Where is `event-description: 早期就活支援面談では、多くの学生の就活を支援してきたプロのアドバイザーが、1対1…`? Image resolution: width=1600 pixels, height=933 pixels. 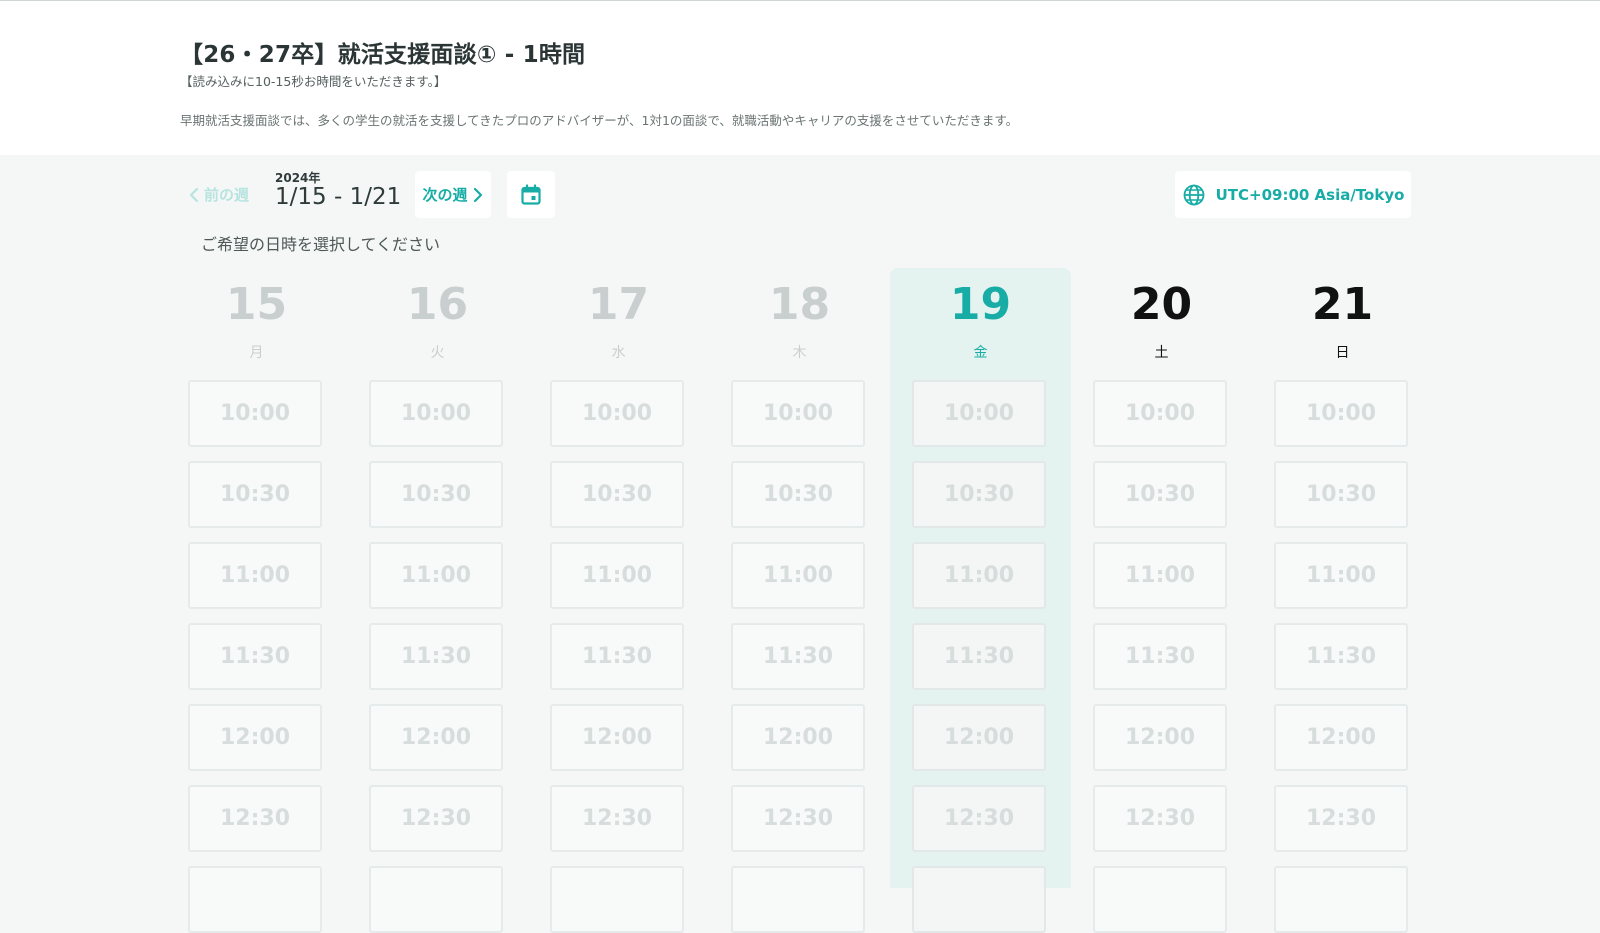
event-description: 早期就活支援面談では、多くの学生の就活を支援してきたプロのアドバイザーが、1対1… is located at coordinates (599, 120).